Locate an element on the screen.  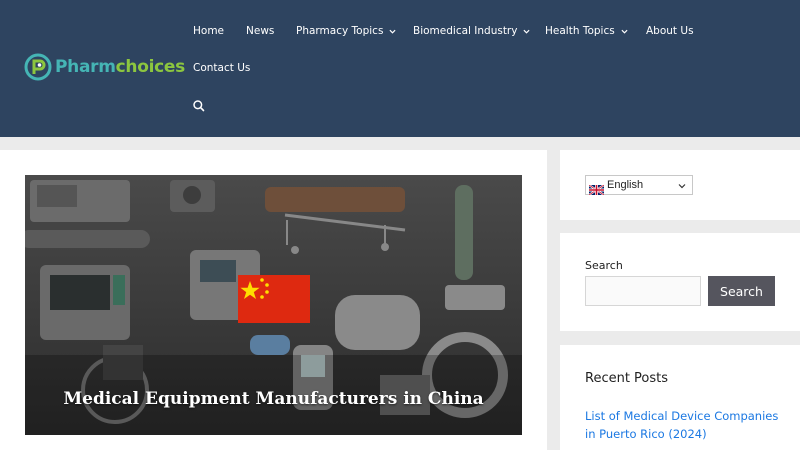
search-label: Search is located at coordinates (604, 265).